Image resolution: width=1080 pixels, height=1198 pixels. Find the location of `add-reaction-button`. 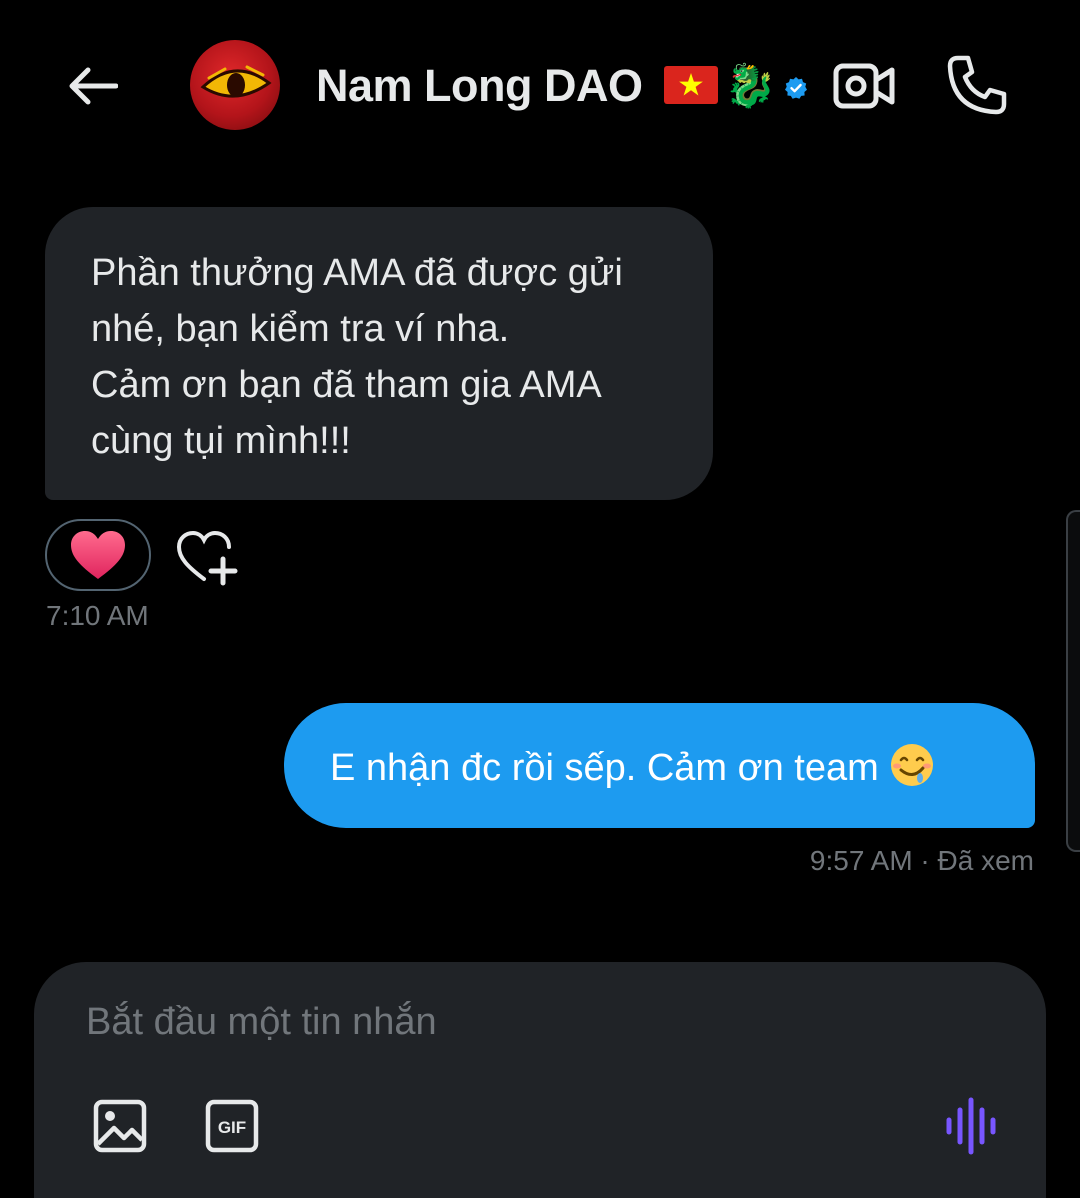

add-reaction-button is located at coordinates (207, 557).